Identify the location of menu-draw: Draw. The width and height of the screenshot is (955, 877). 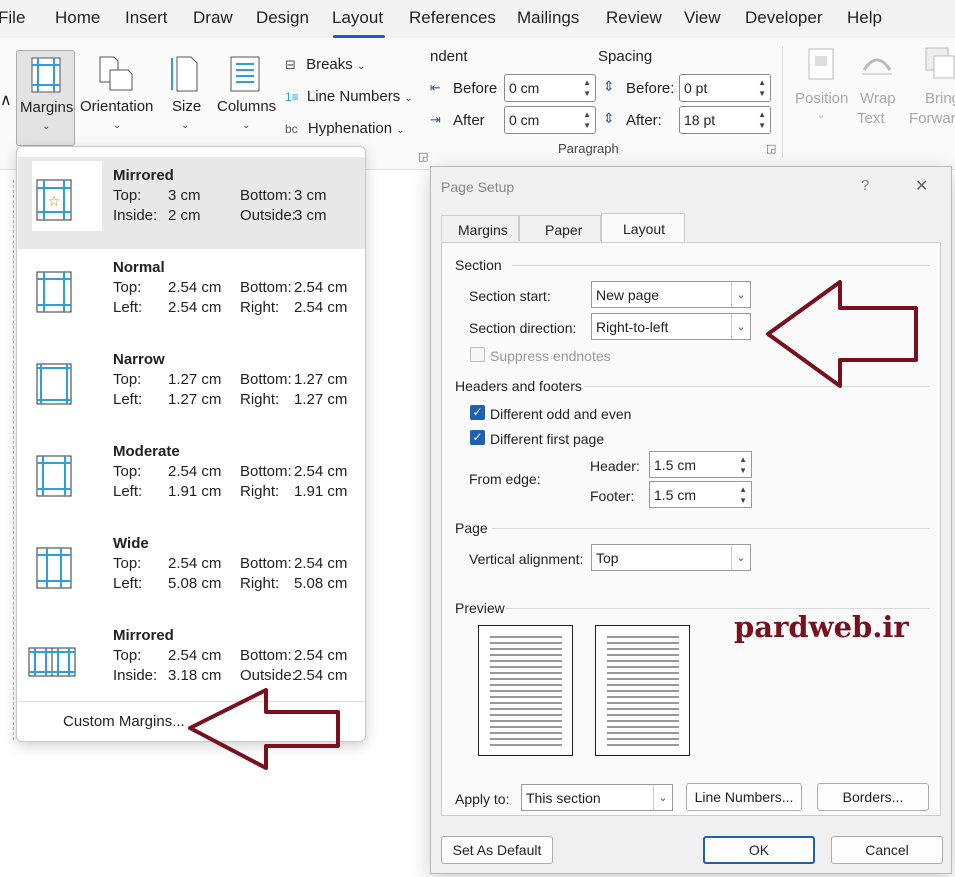
(213, 18).